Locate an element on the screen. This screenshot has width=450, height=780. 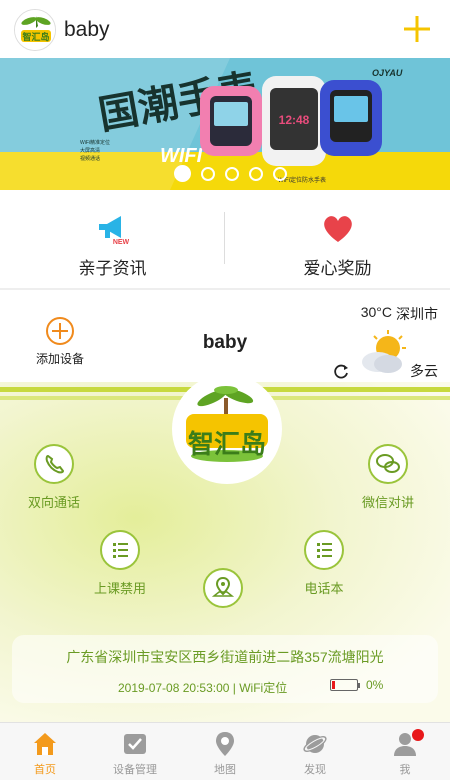
app-header: 智汇岛 baby is located at coordinates (225, 29).